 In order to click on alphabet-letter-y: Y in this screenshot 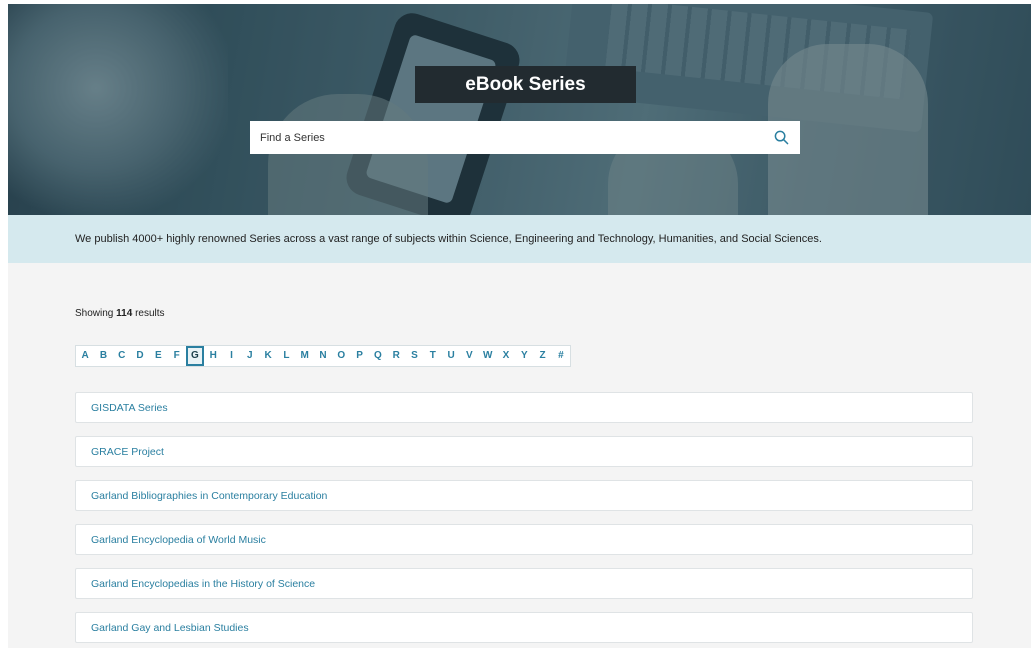, I will do `click(524, 356)`.